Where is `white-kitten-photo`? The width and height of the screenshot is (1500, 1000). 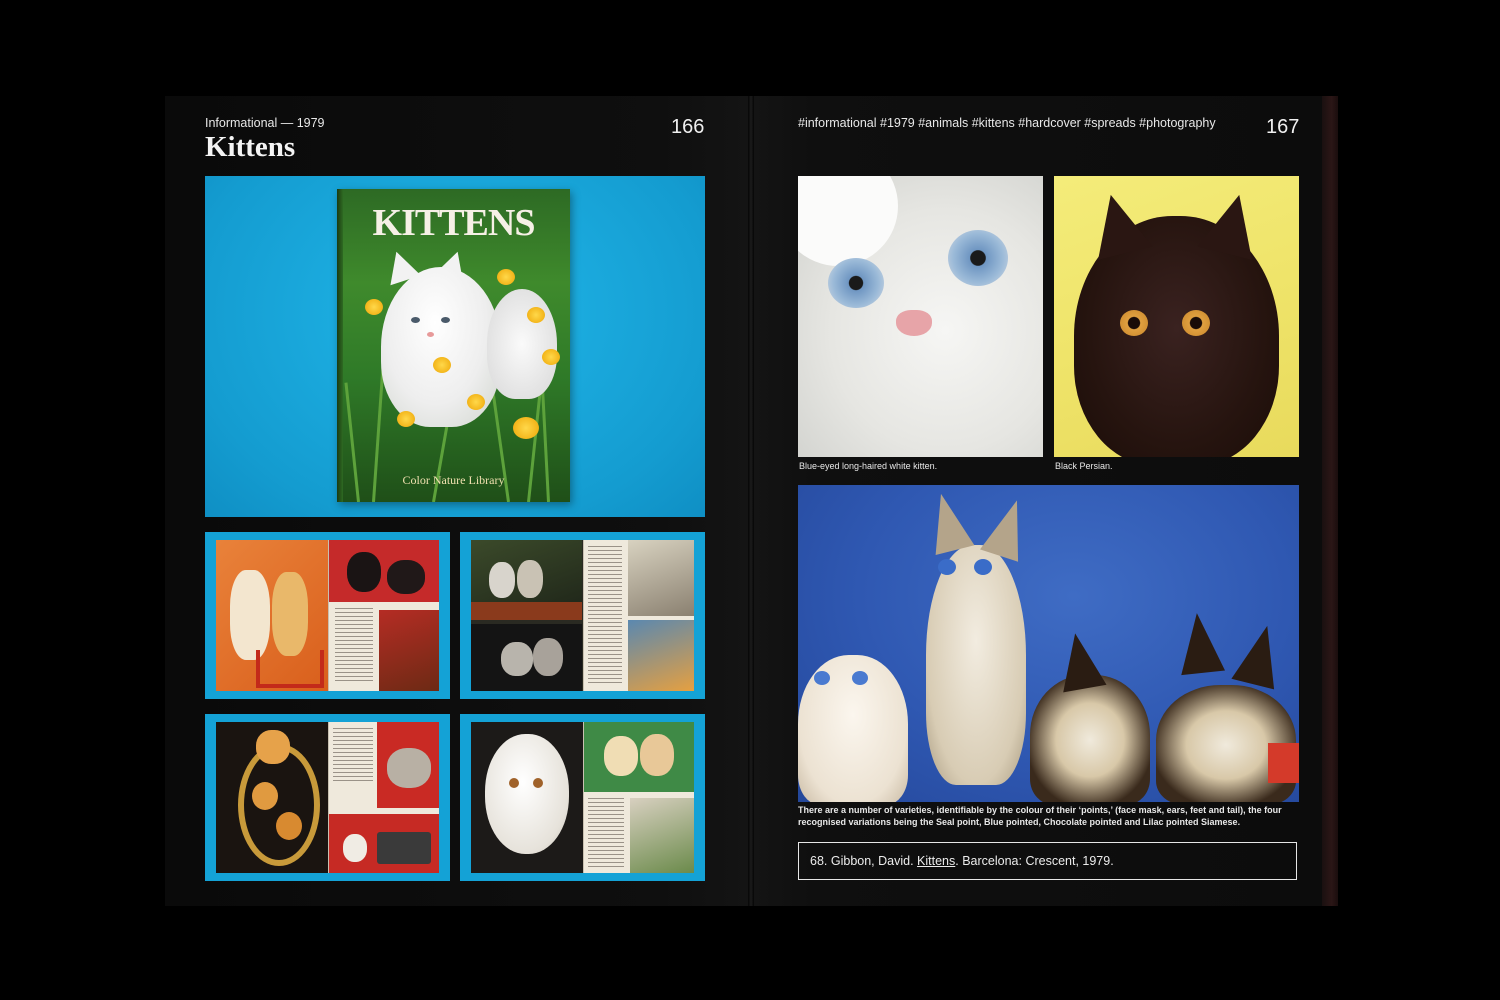
white-kitten-photo is located at coordinates (920, 316).